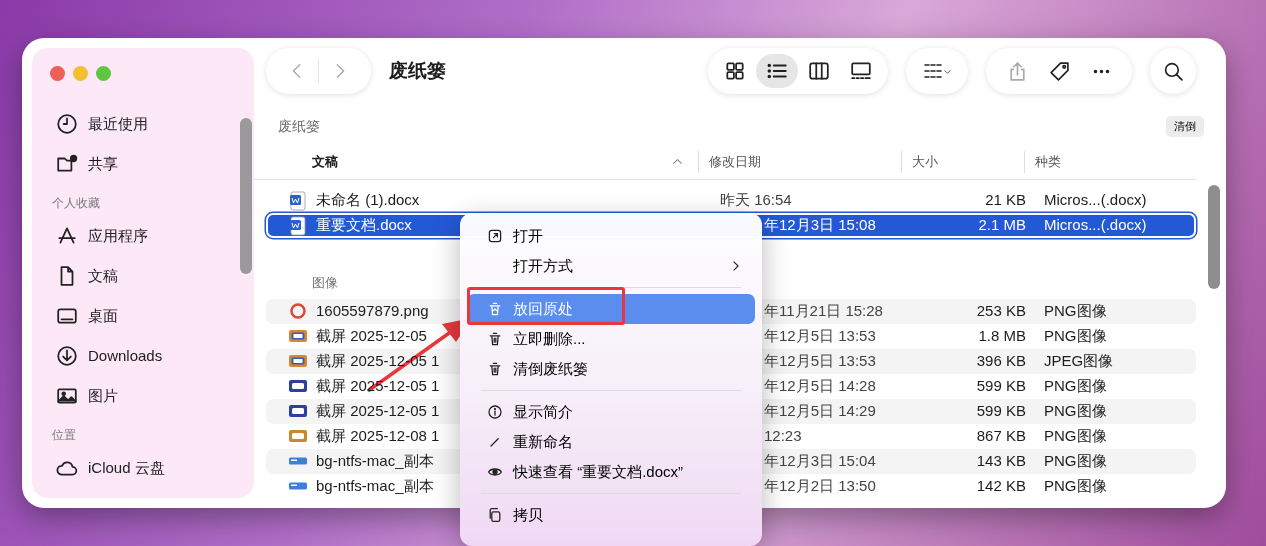 This screenshot has height=546, width=1266. What do you see at coordinates (611, 266) in the screenshot?
I see `menu-item: 打开方式` at bounding box center [611, 266].